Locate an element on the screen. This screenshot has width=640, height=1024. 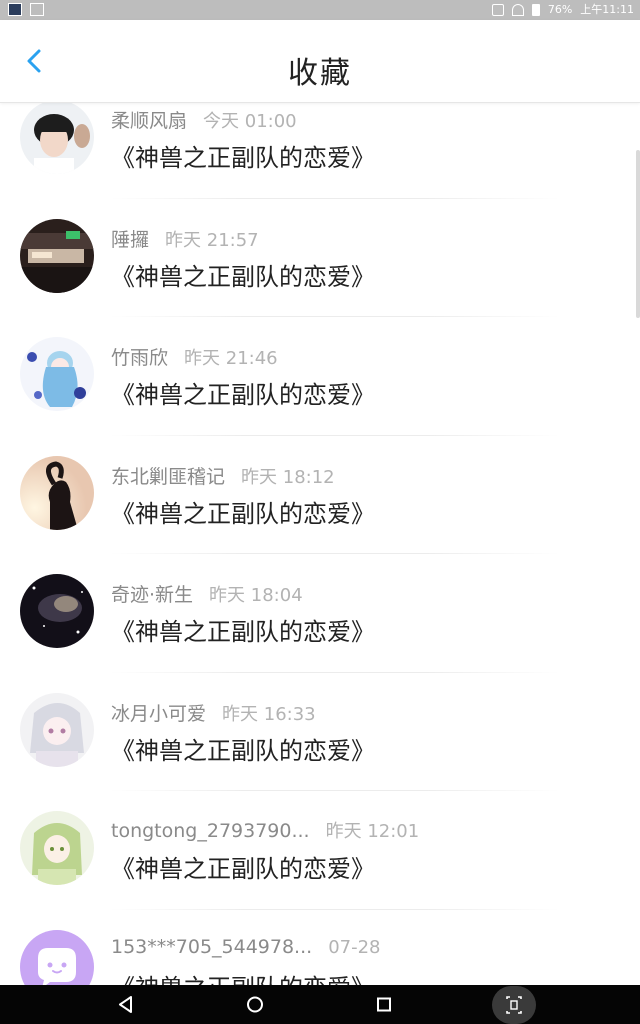
list-item: tongtong_2793790... 昨天 12:01 《神兽之正副队的恋爱》 is located at coordinates (320, 850).